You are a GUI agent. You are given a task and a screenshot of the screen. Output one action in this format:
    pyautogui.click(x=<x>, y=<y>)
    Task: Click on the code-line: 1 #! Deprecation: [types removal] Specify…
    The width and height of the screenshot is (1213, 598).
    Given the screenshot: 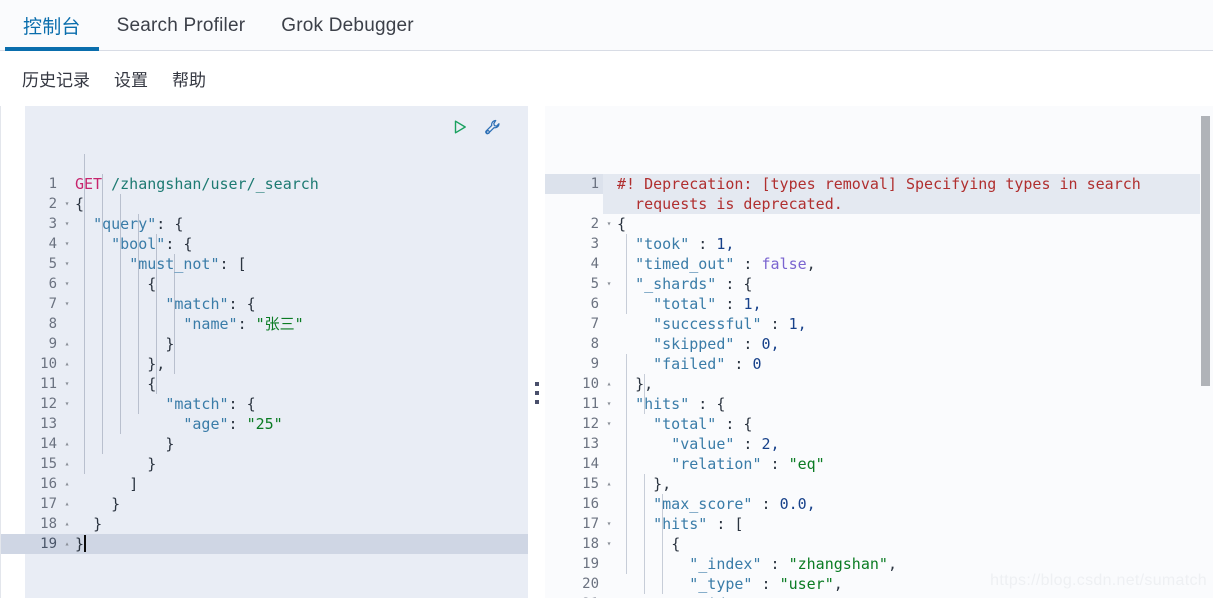 What is the action you would take?
    pyautogui.click(x=879, y=194)
    